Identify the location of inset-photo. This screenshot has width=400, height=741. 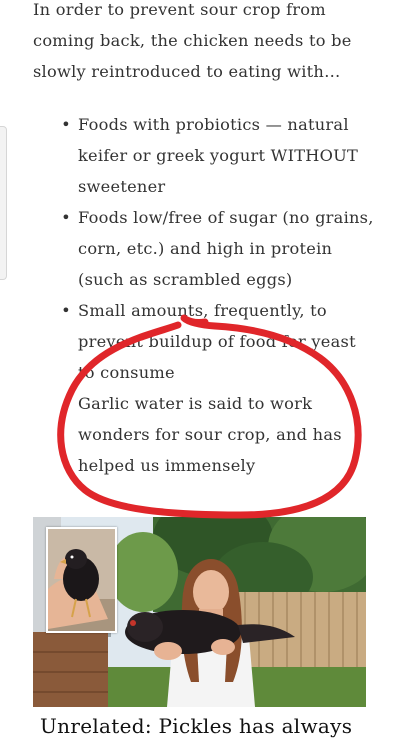
(81, 580).